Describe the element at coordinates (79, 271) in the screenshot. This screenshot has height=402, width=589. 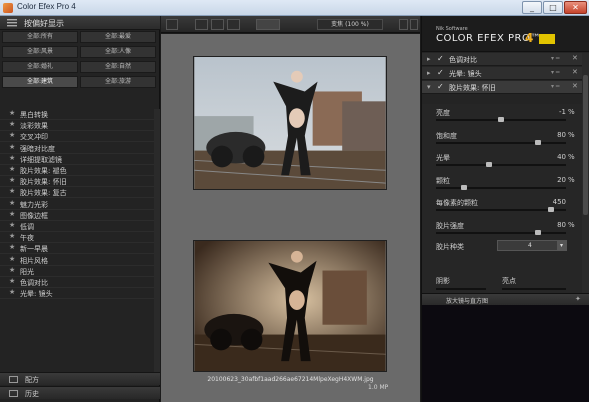
I see `filter-item: ★ 阳光` at that location.